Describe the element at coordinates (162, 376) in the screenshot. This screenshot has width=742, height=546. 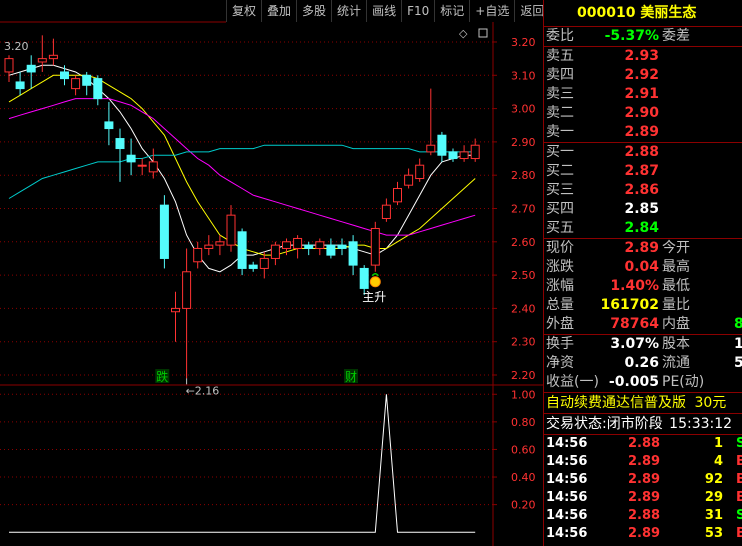
I see `event-marker: 跌` at that location.